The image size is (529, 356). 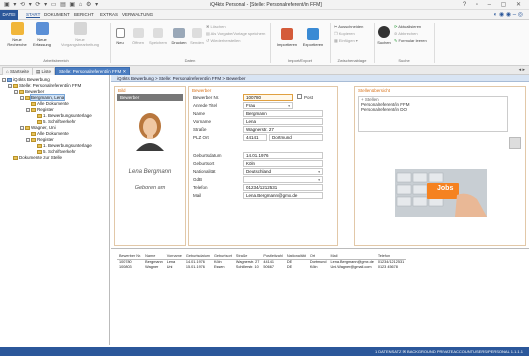 What do you see at coordinates (130, 257) in the screenshot?
I see `column-header: Bewerber Nr.` at bounding box center [130, 257].